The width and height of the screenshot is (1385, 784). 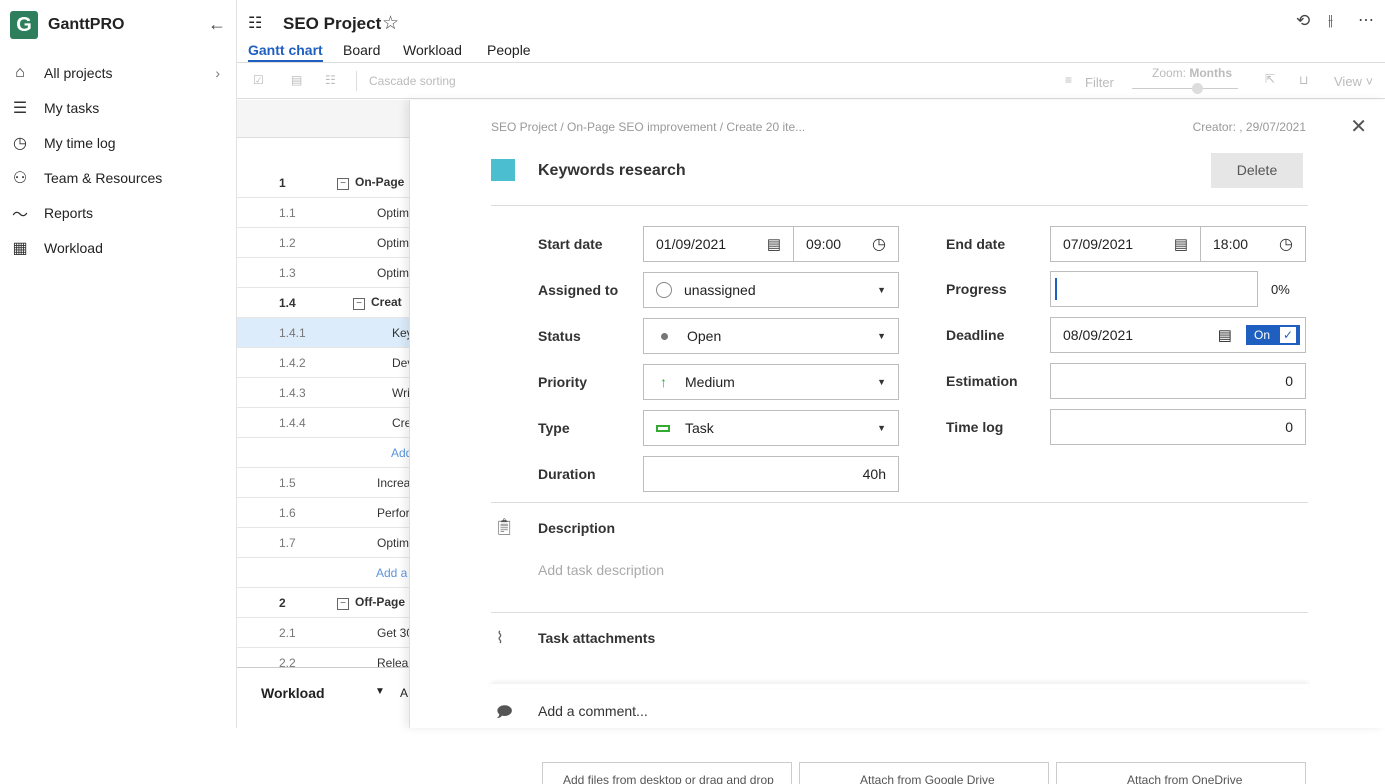 I want to click on task-name: Optim, so click(x=393, y=242).